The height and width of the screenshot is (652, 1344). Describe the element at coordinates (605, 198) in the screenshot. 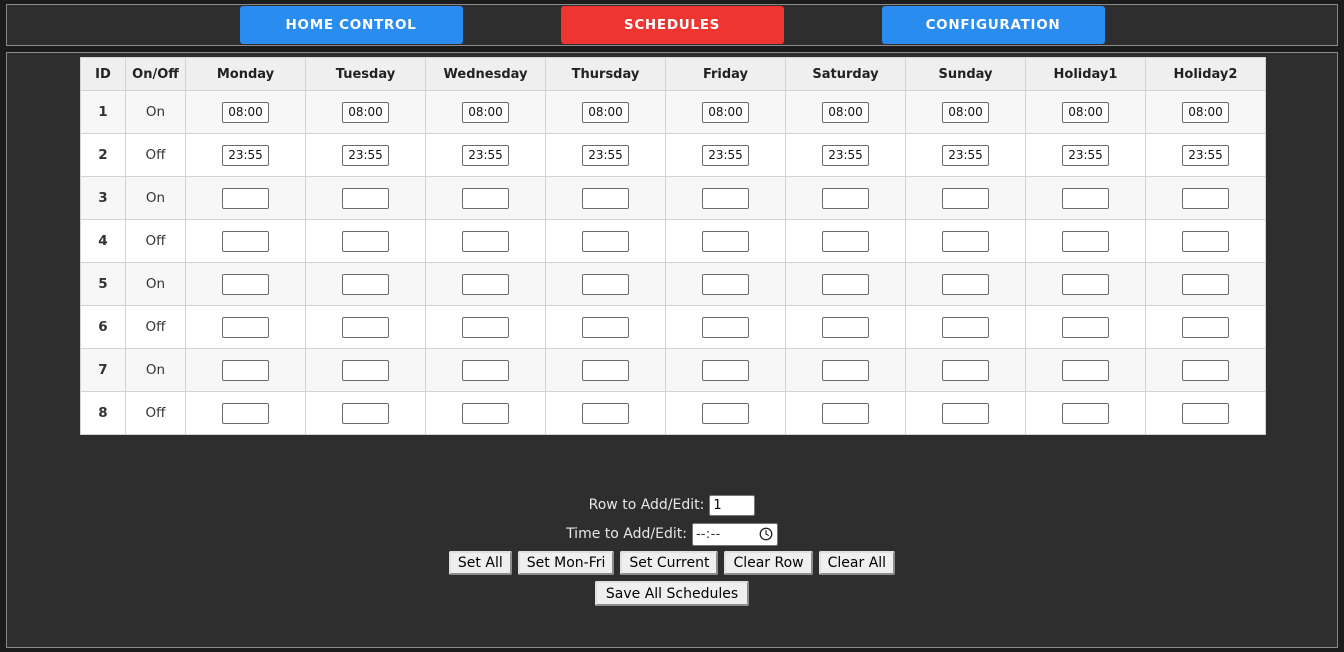

I see `time-input-r3-thursday` at that location.